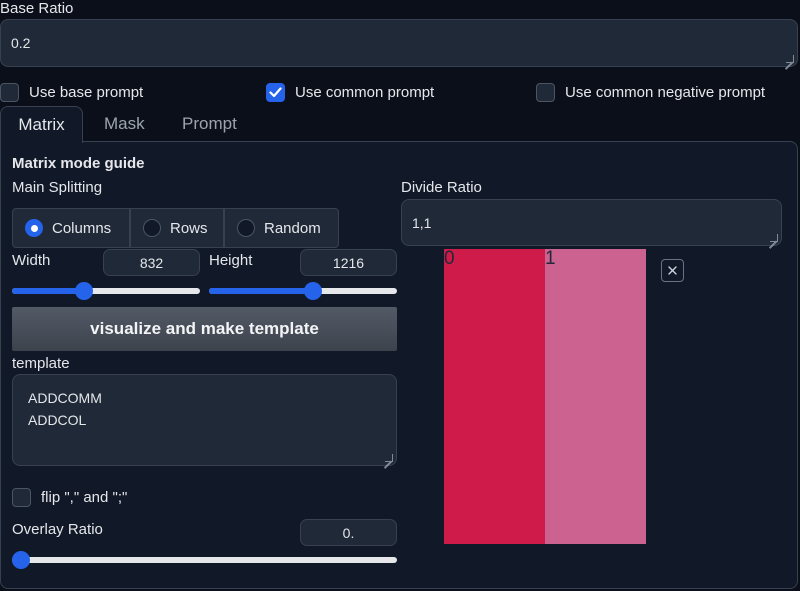  I want to click on base-ratio-value: 0.2, so click(21, 43).